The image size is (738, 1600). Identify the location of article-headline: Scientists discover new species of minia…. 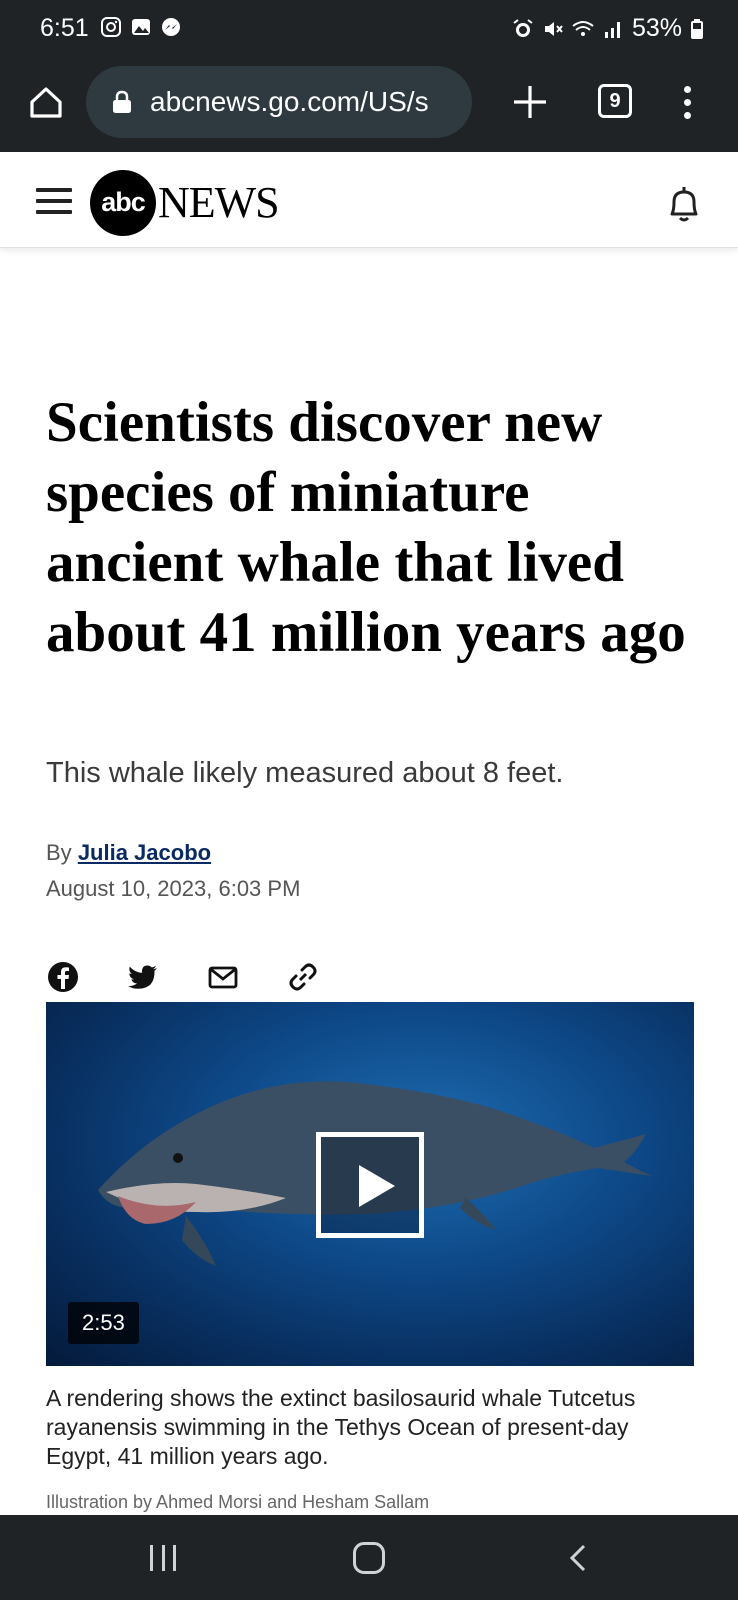
(366, 527).